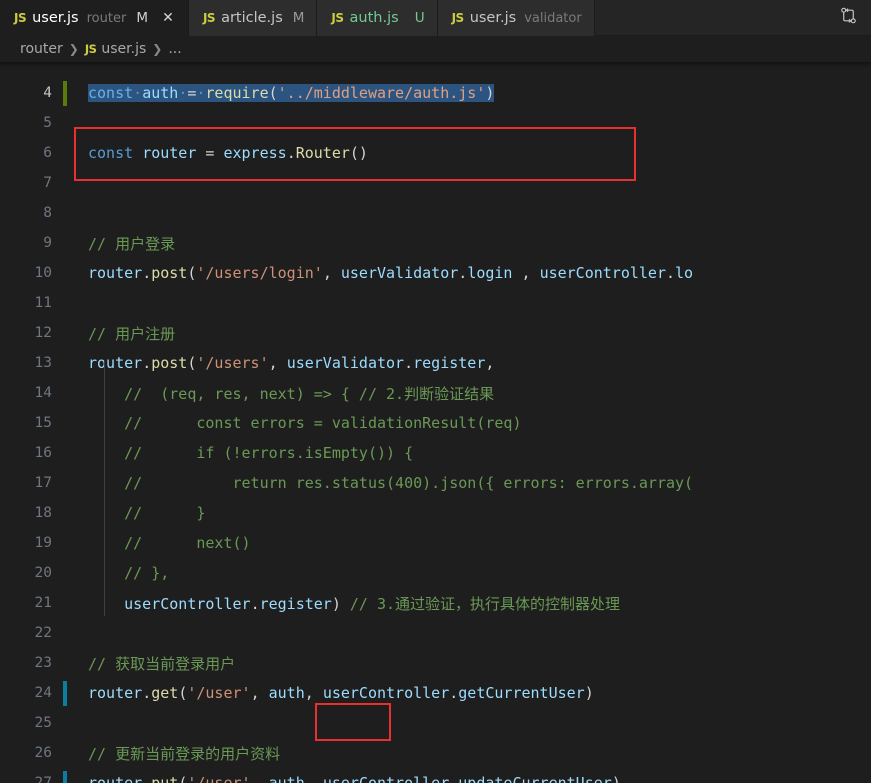  I want to click on tab-user-js-validator: JS user.js validator, so click(516, 18).